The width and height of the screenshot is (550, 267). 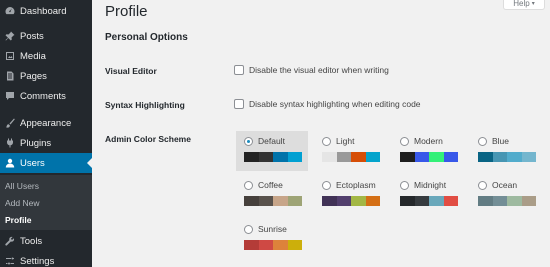 What do you see at coordinates (524, 5) in the screenshot?
I see `help-tab: Help ▾` at bounding box center [524, 5].